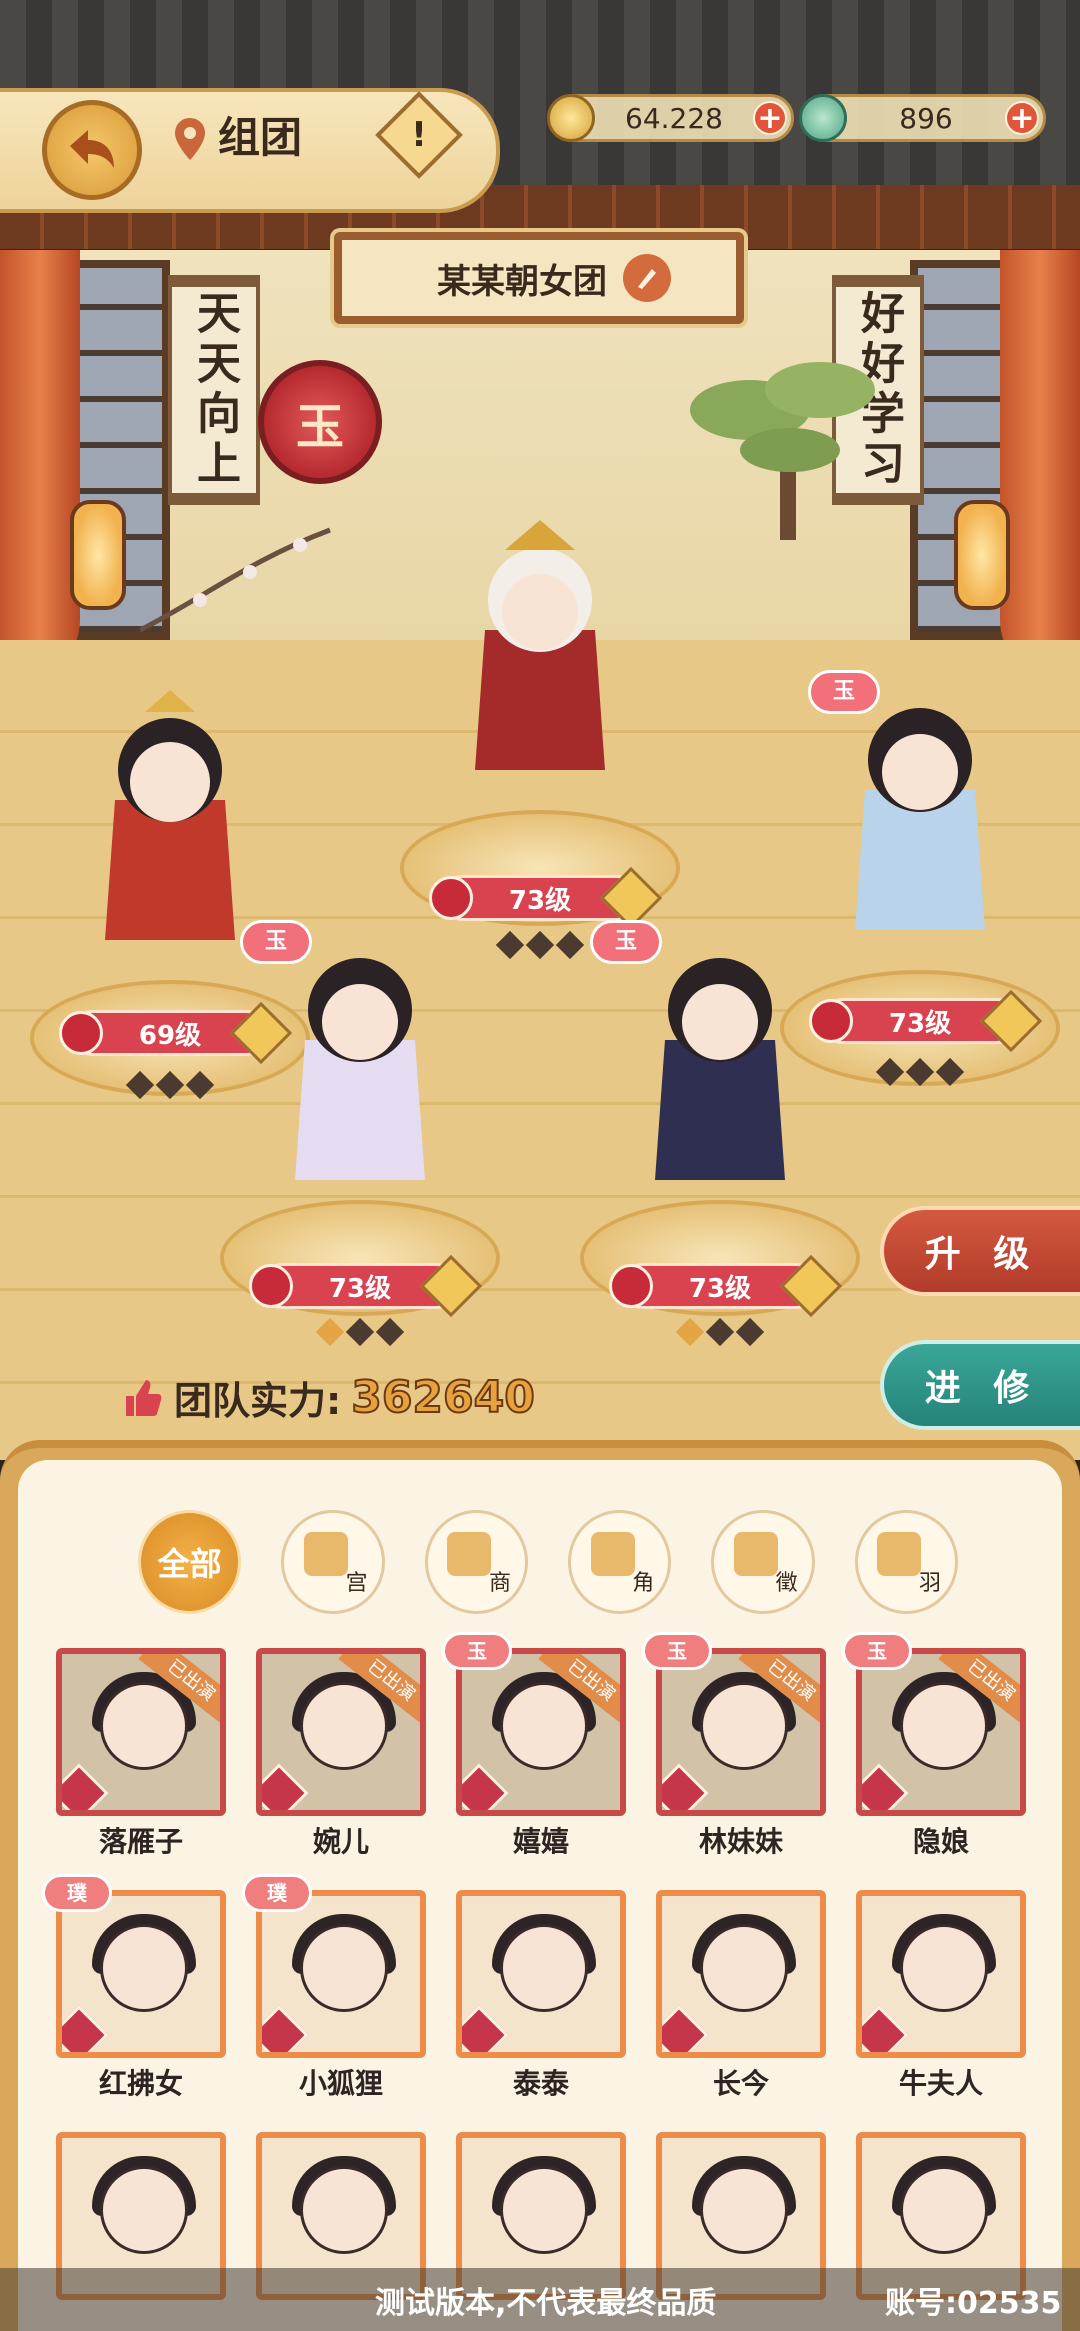  I want to click on filter-jue: 角, so click(619, 1562).